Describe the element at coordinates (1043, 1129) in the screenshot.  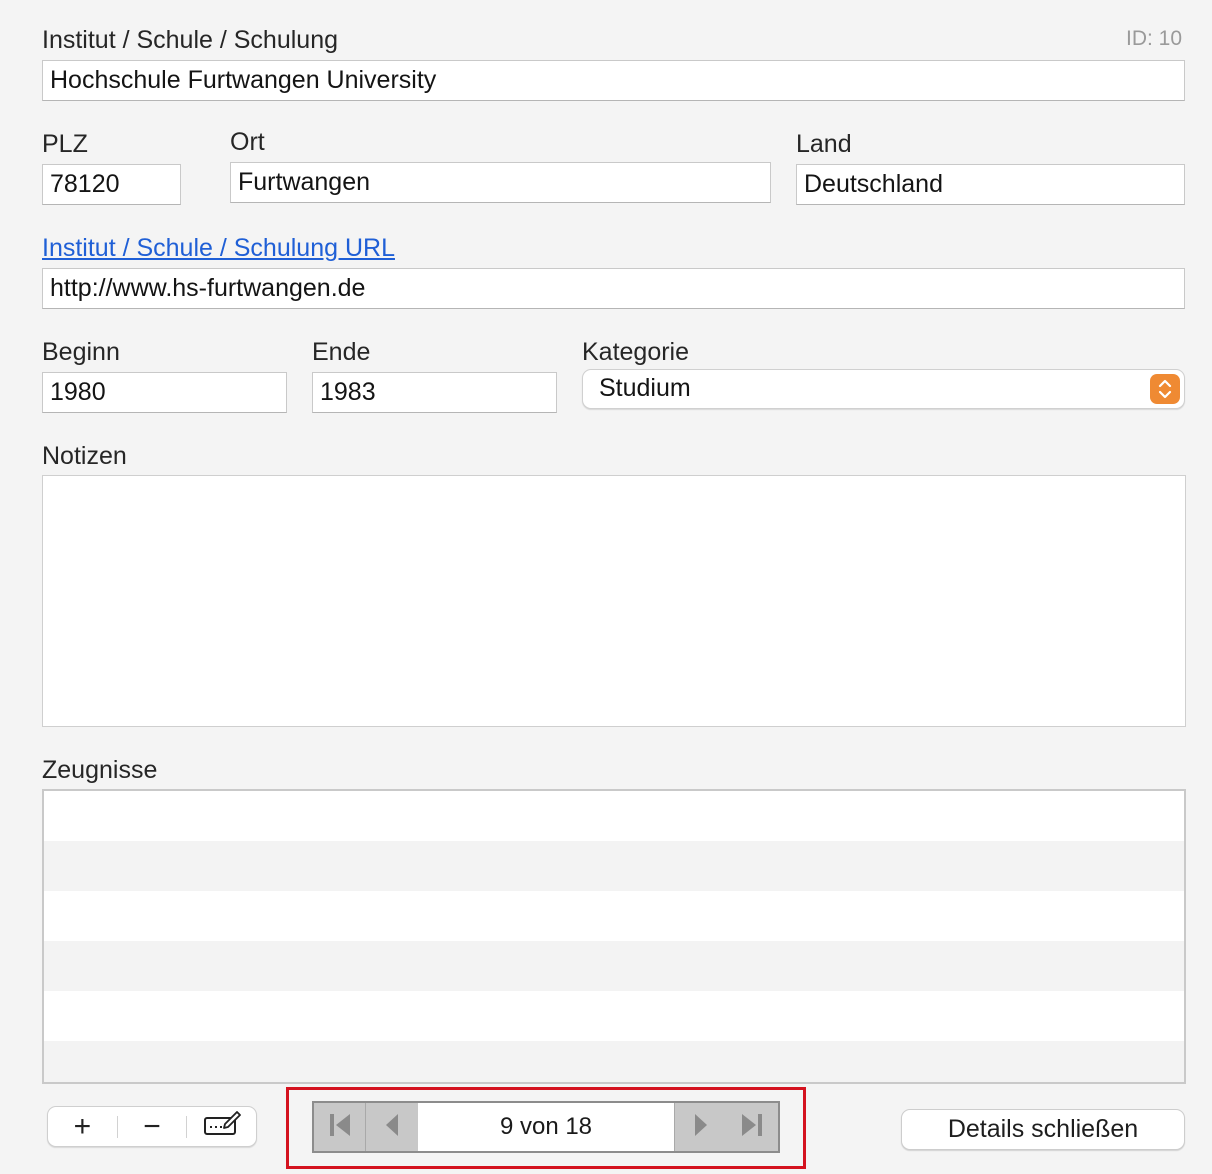
I see `close-details-button: Details schließen` at that location.